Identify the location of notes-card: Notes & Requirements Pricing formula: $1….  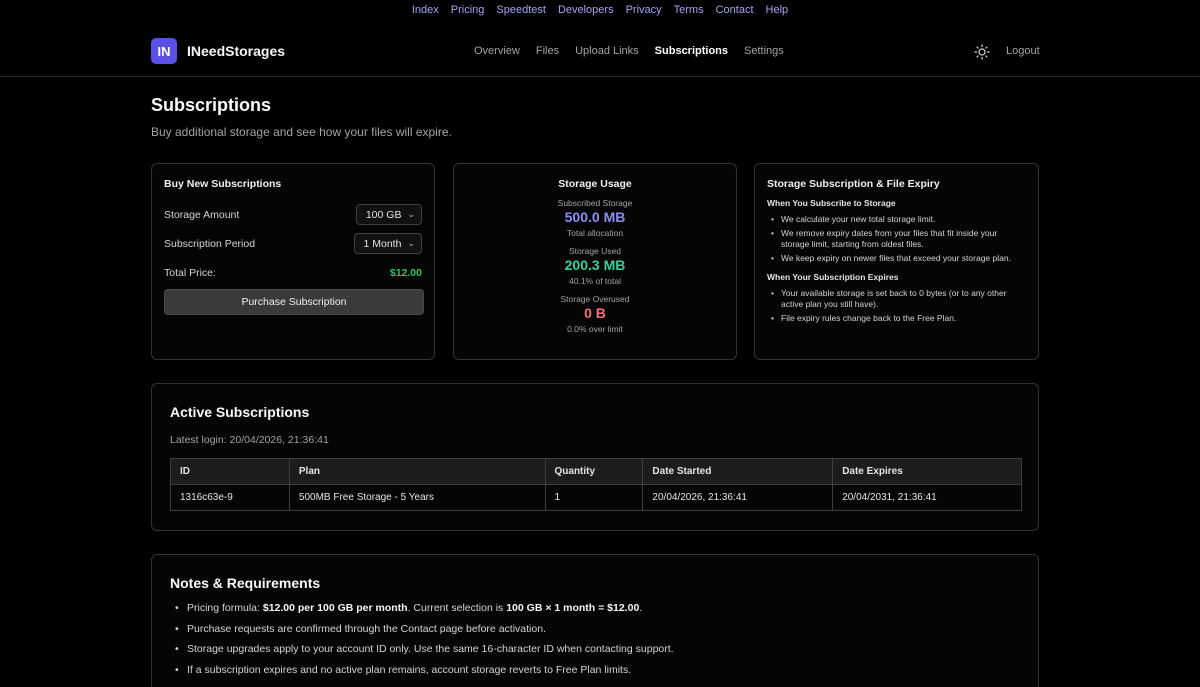
(595, 620).